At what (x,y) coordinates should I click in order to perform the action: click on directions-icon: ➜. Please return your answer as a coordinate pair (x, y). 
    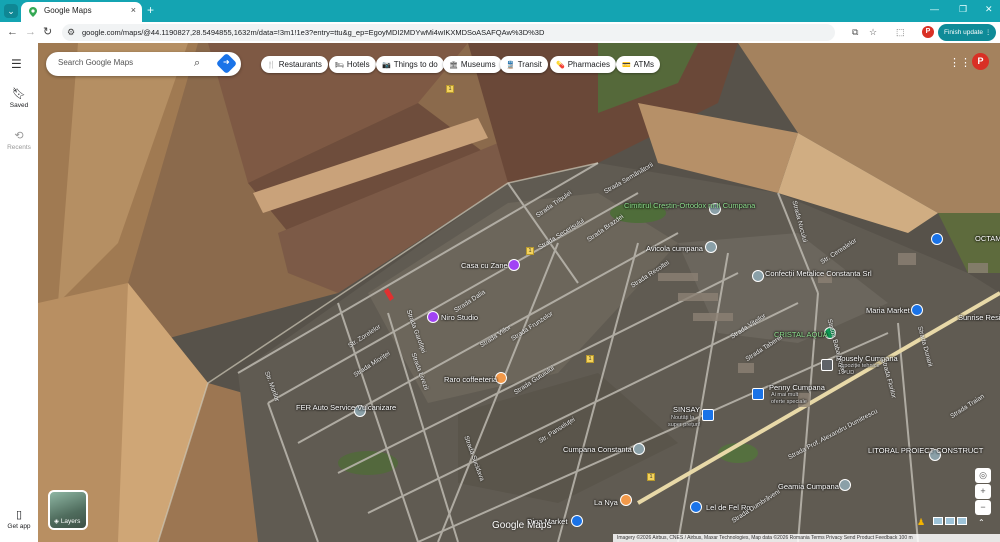
    Looking at the image, I should click on (226, 62).